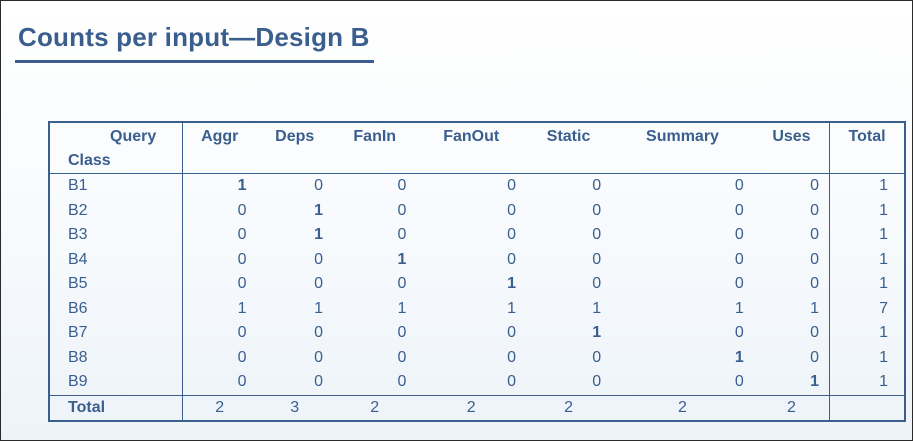 Image resolution: width=913 pixels, height=441 pixels. I want to click on row-label: B8, so click(116, 357).